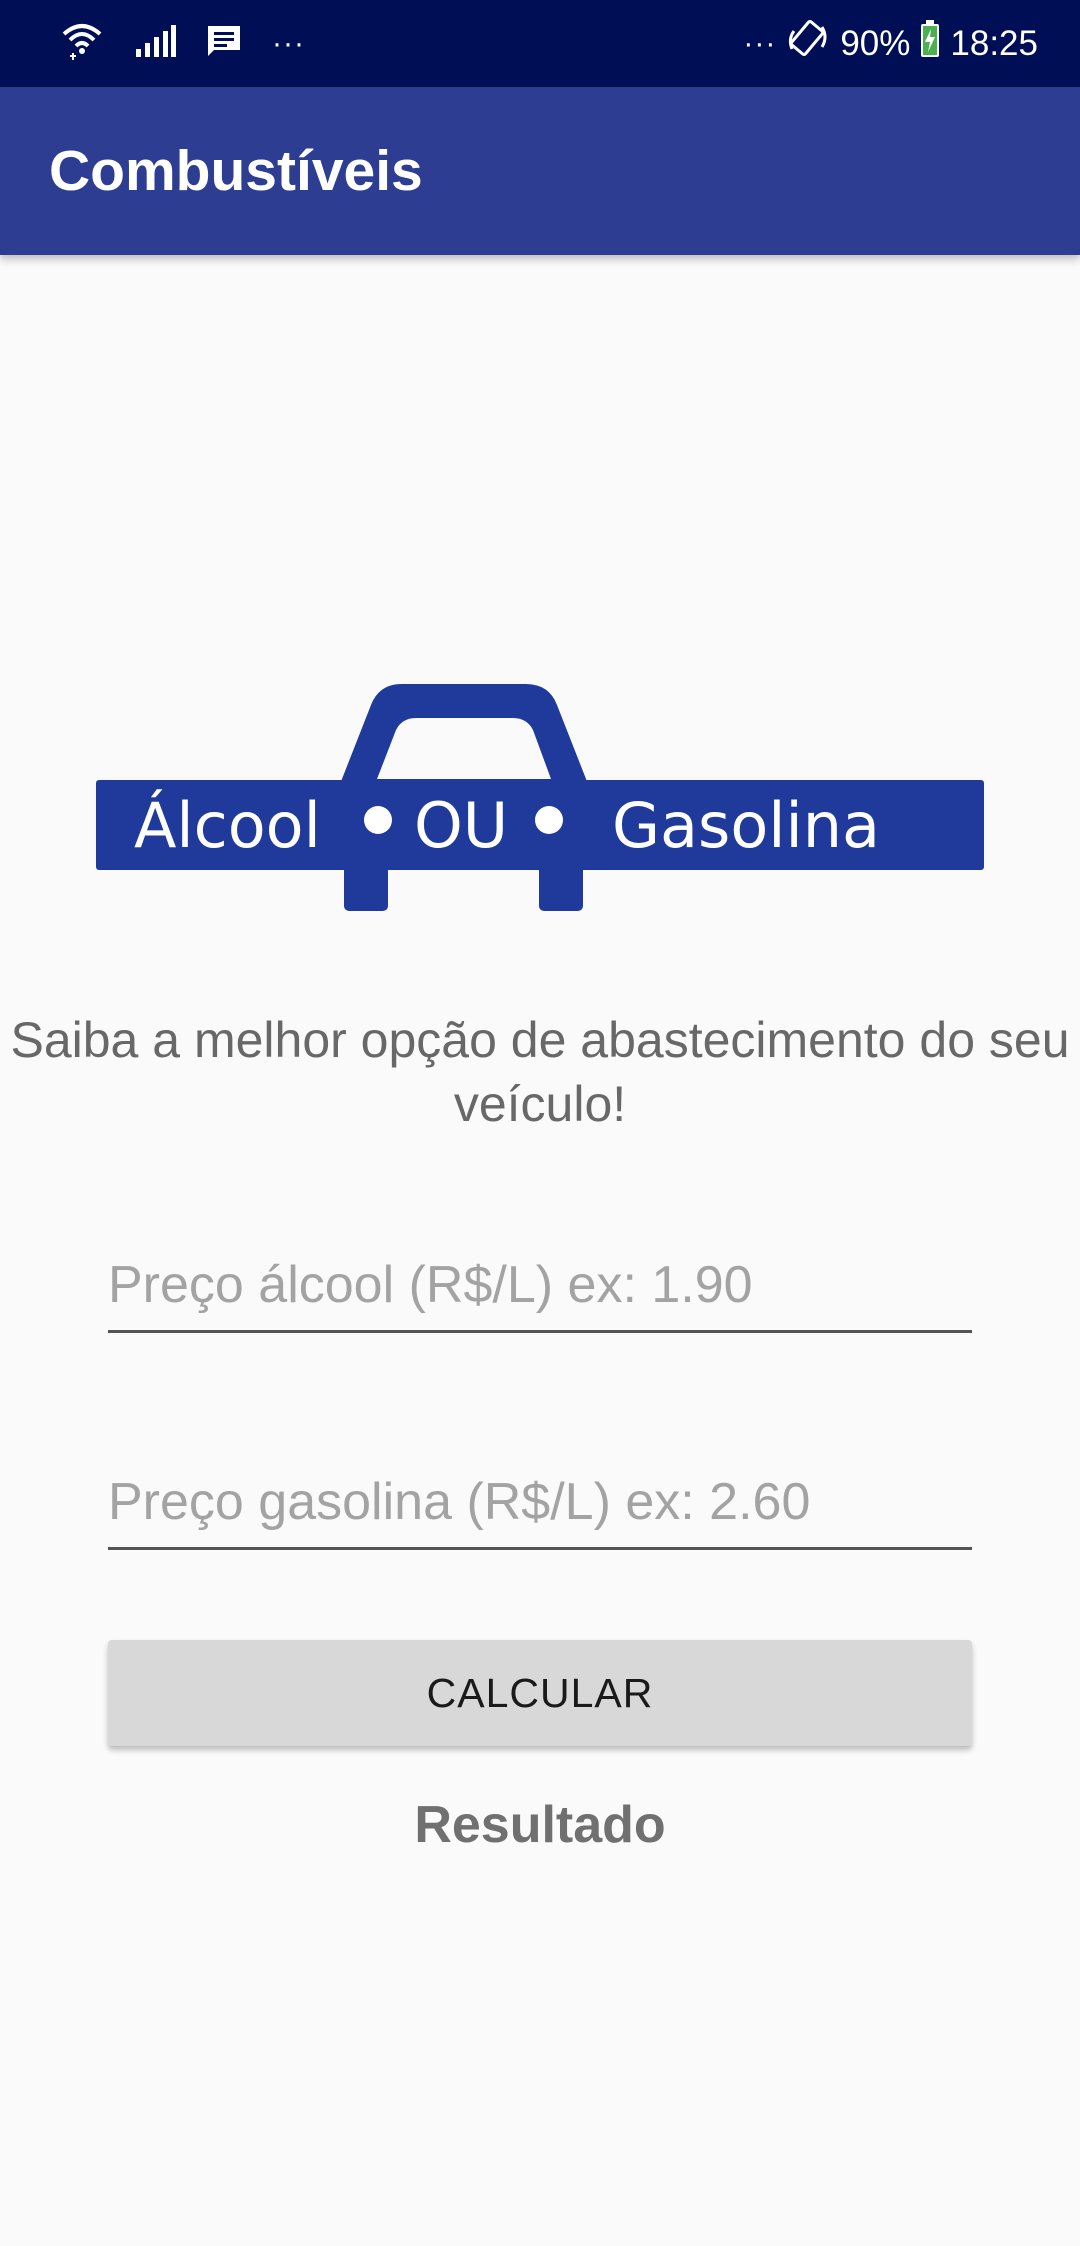 The width and height of the screenshot is (1080, 2246). What do you see at coordinates (808, 43) in the screenshot?
I see `rotation-lock-icon` at bounding box center [808, 43].